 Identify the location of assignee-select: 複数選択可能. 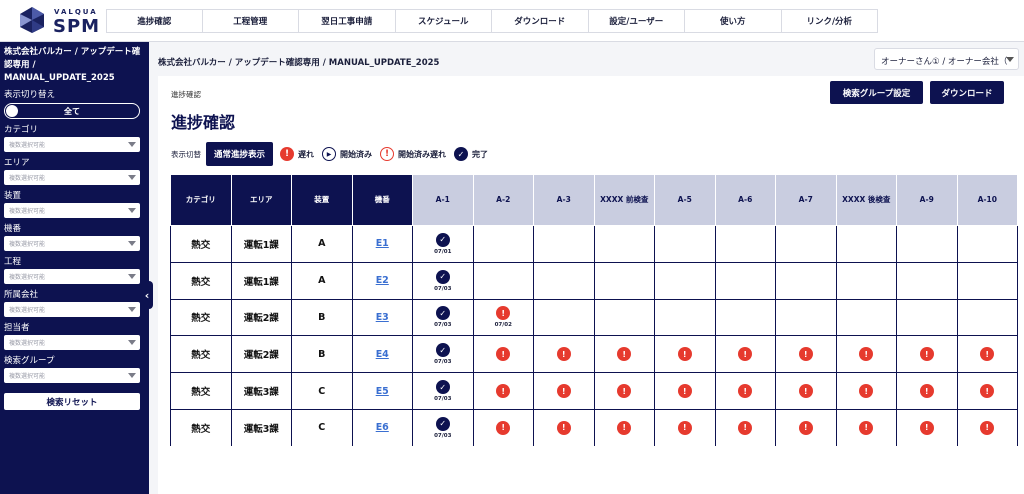
(72, 342).